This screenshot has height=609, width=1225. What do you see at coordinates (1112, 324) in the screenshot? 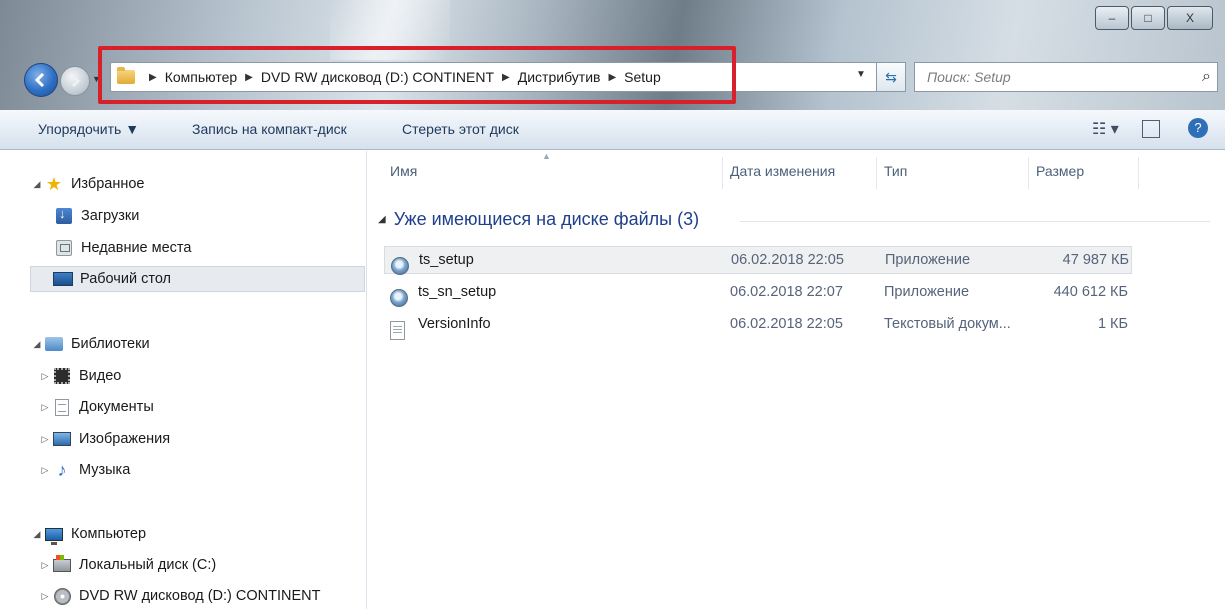
I see `file-size: 1 КБ` at bounding box center [1112, 324].